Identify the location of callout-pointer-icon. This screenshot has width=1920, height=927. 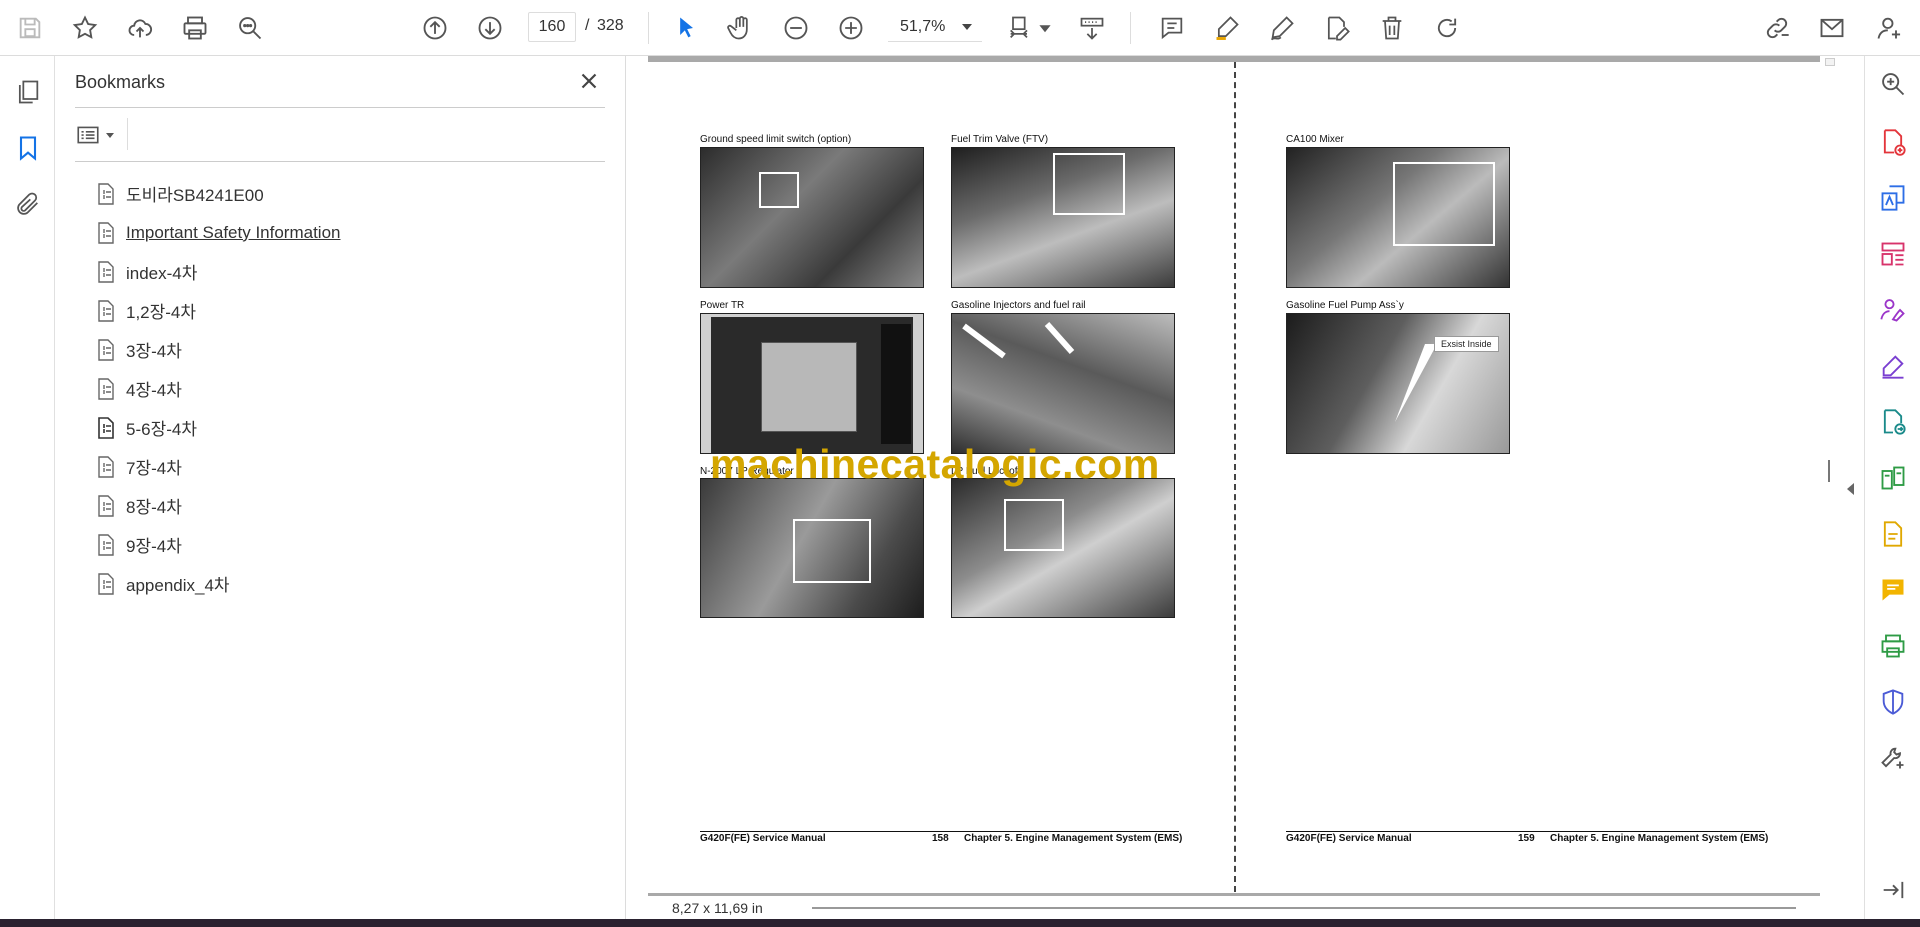
(1416, 383).